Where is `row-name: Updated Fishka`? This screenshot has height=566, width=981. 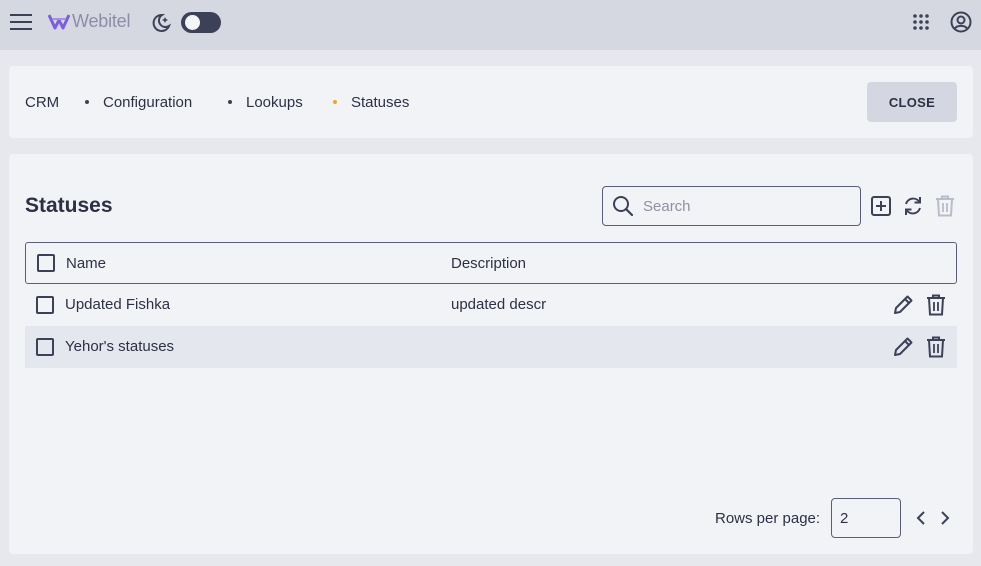 row-name: Updated Fishka is located at coordinates (118, 304).